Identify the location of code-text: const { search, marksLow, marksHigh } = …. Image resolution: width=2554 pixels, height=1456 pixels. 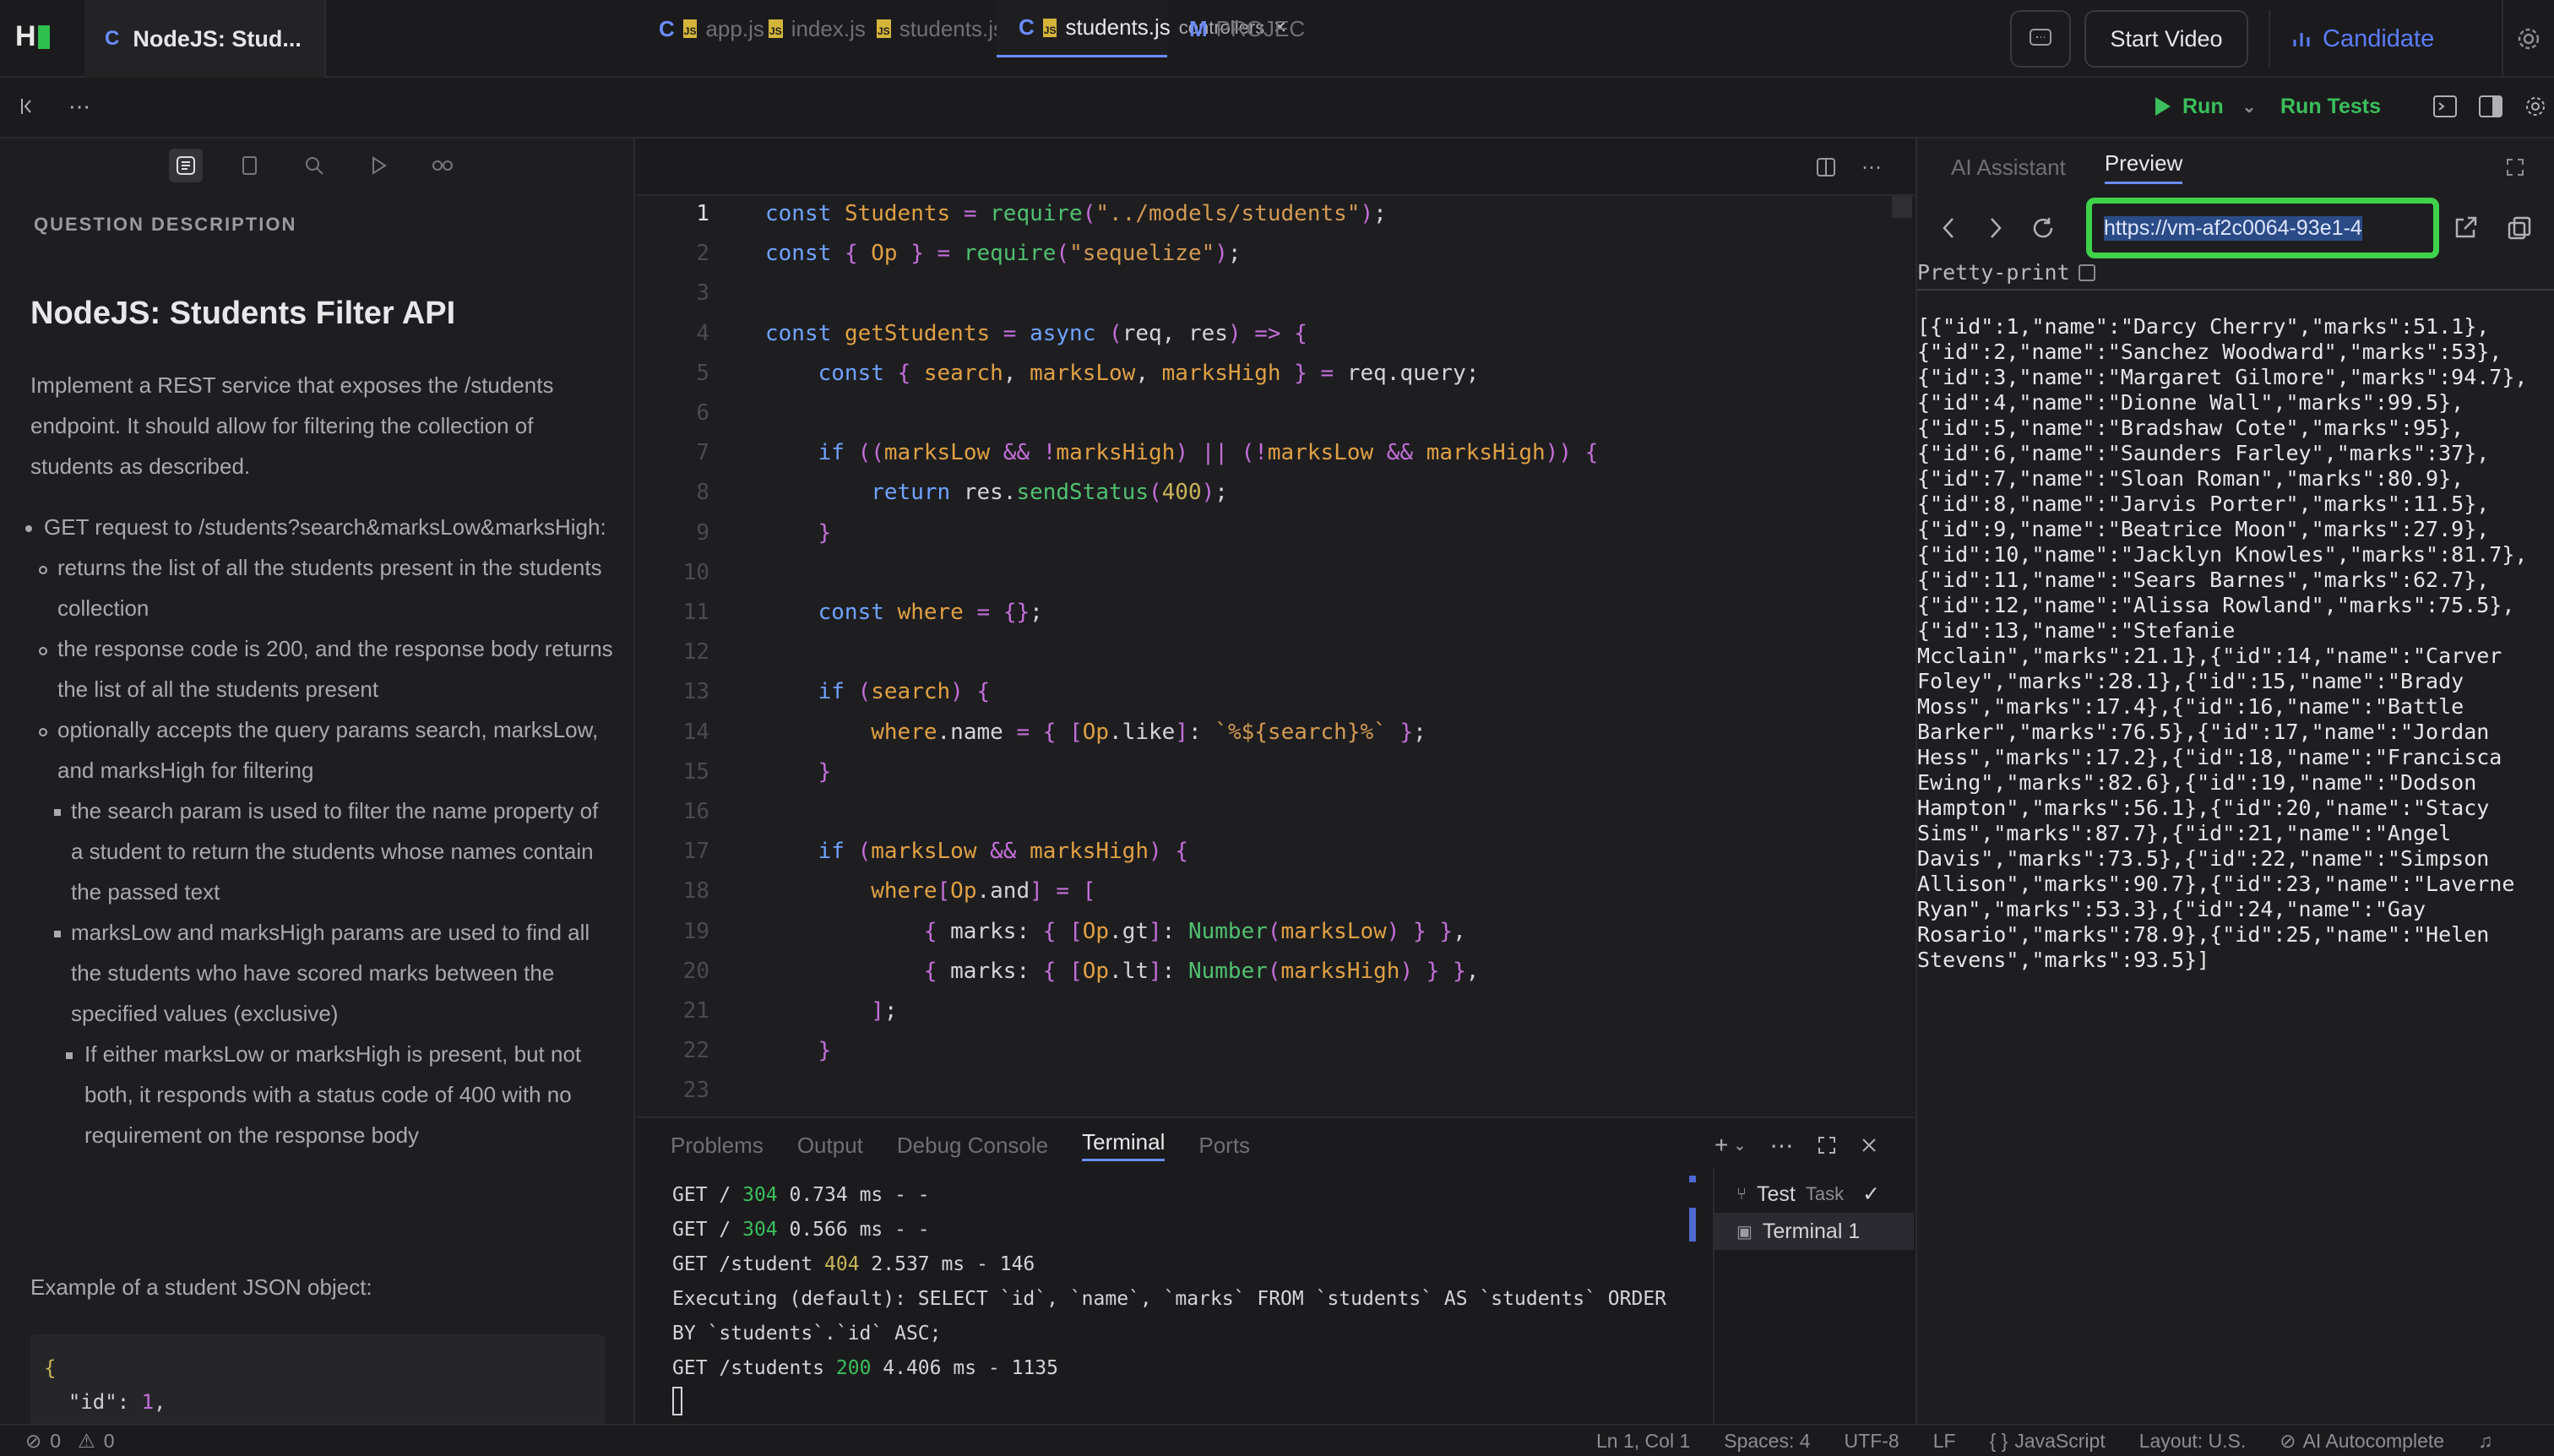
(1149, 373).